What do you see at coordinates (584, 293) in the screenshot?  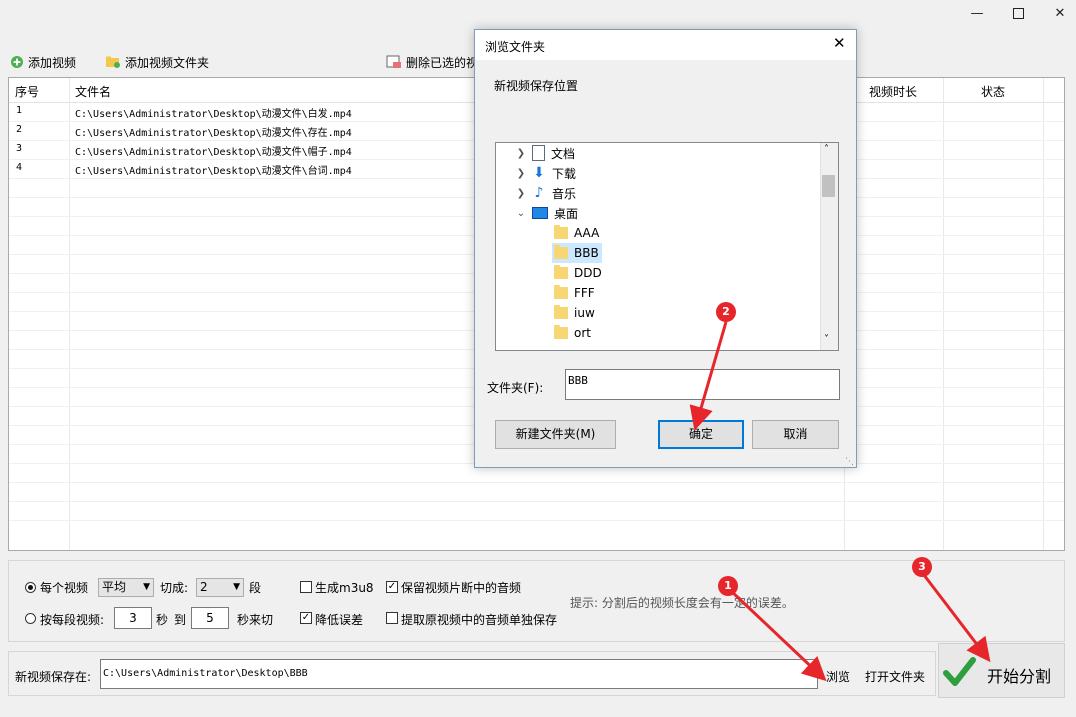 I see `tree-item-label: FFF` at bounding box center [584, 293].